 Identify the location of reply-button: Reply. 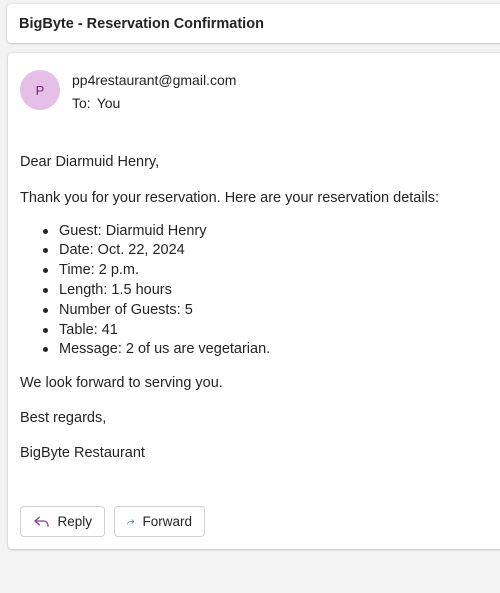
(62, 521).